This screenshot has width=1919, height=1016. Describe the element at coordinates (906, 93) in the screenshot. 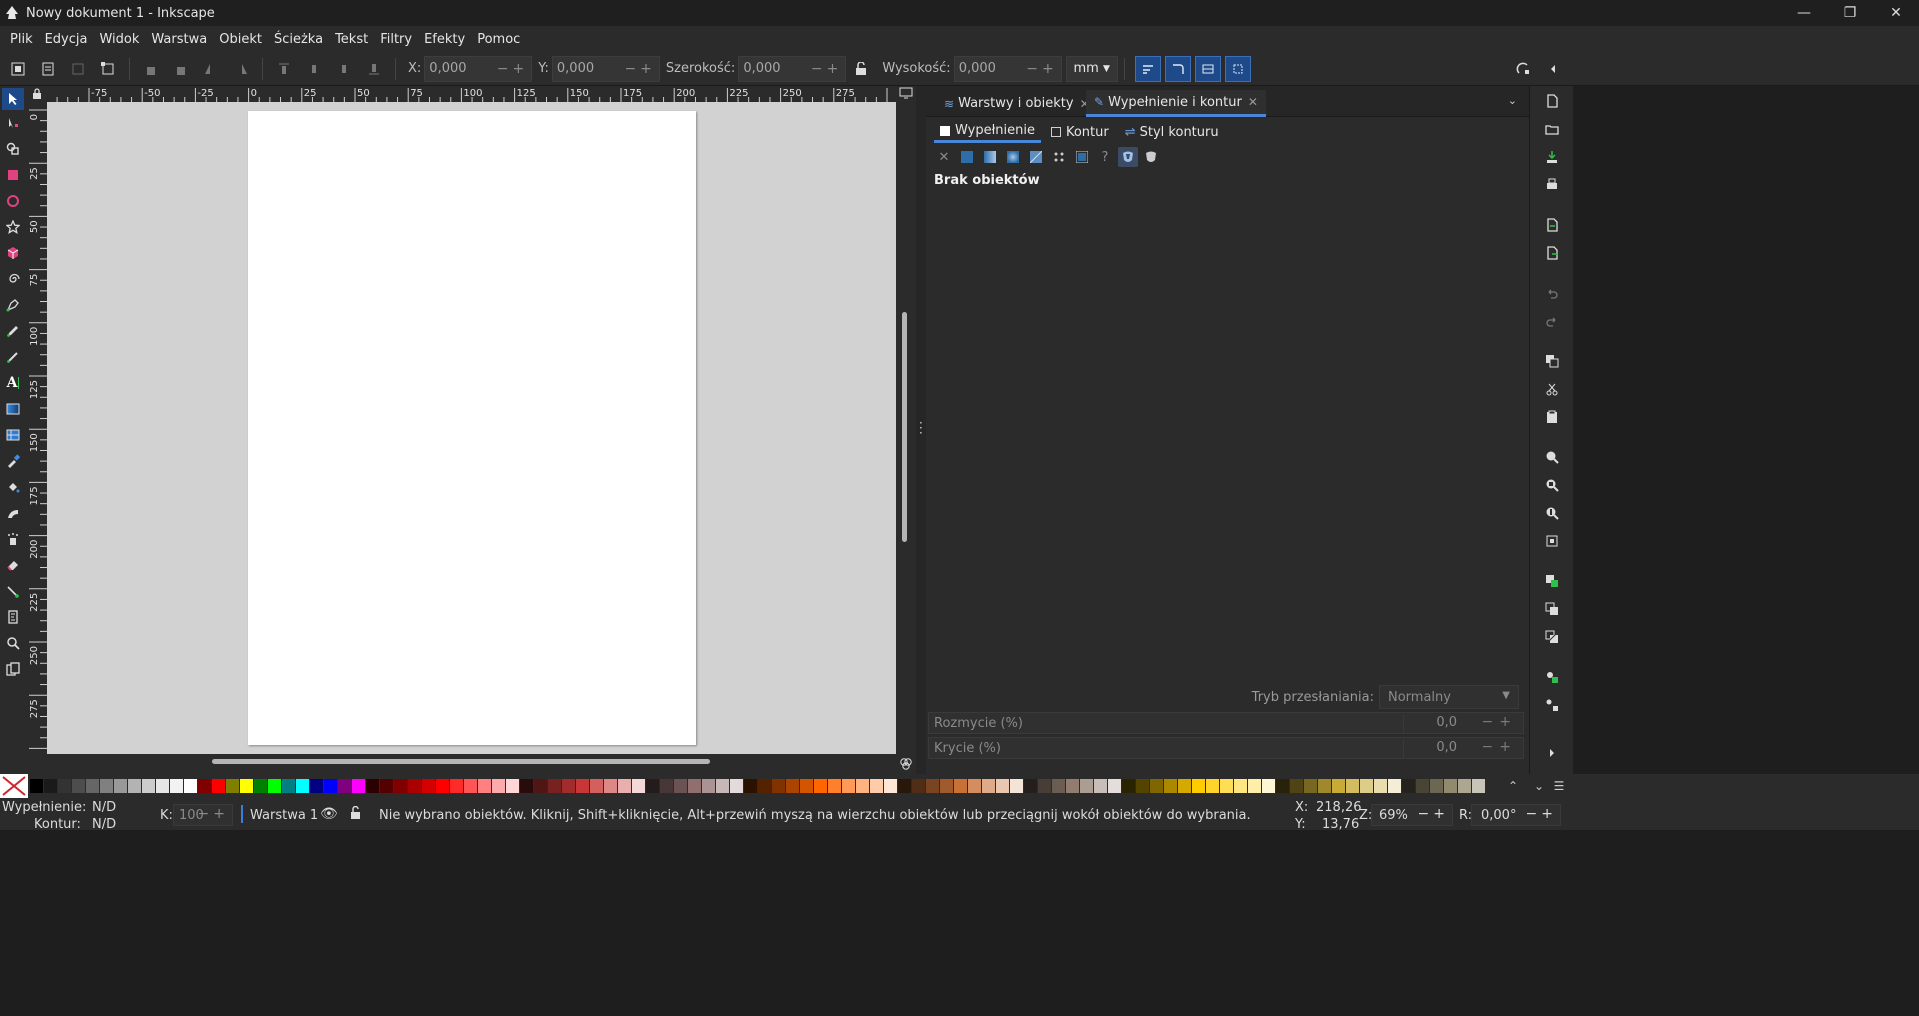

I see `display-mode-icon` at that location.